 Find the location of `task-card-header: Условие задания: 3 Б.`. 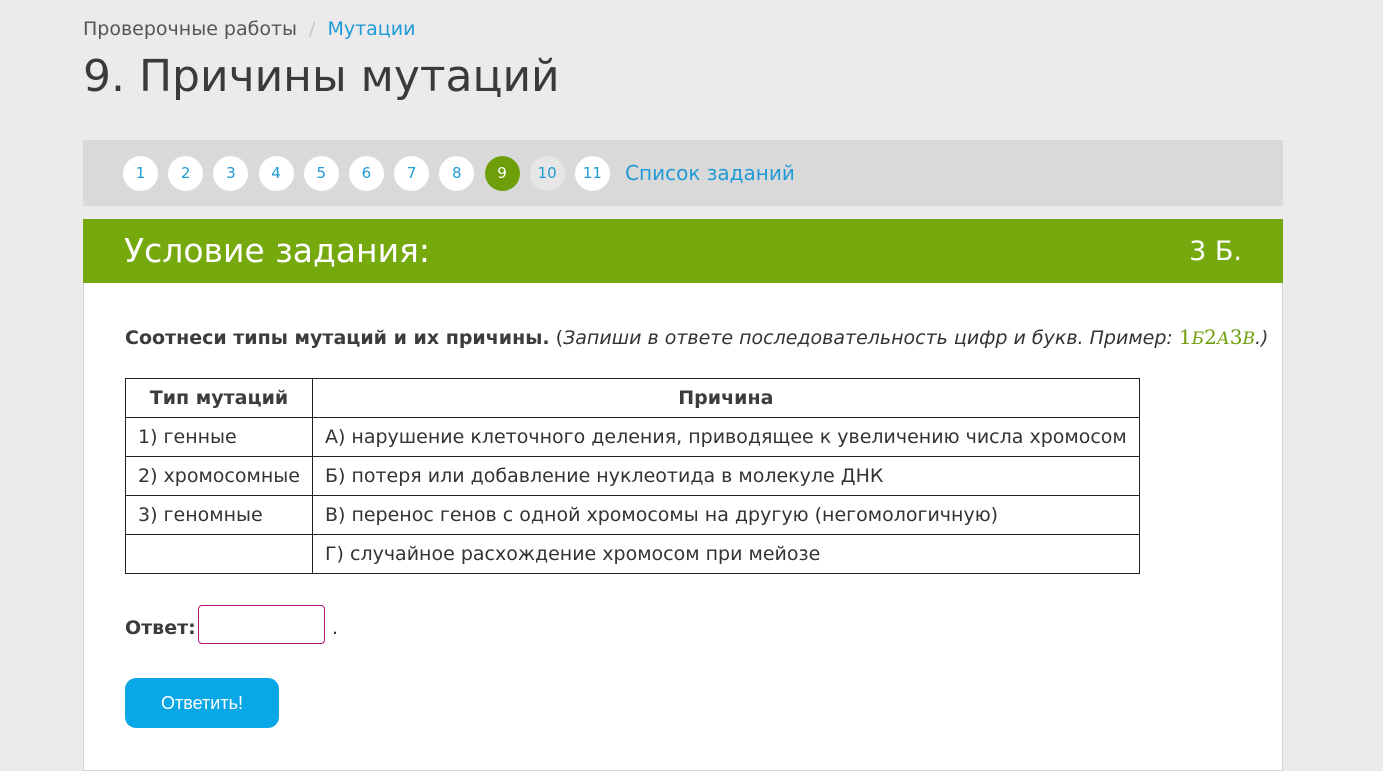

task-card-header: Условие задания: 3 Б. is located at coordinates (683, 251).